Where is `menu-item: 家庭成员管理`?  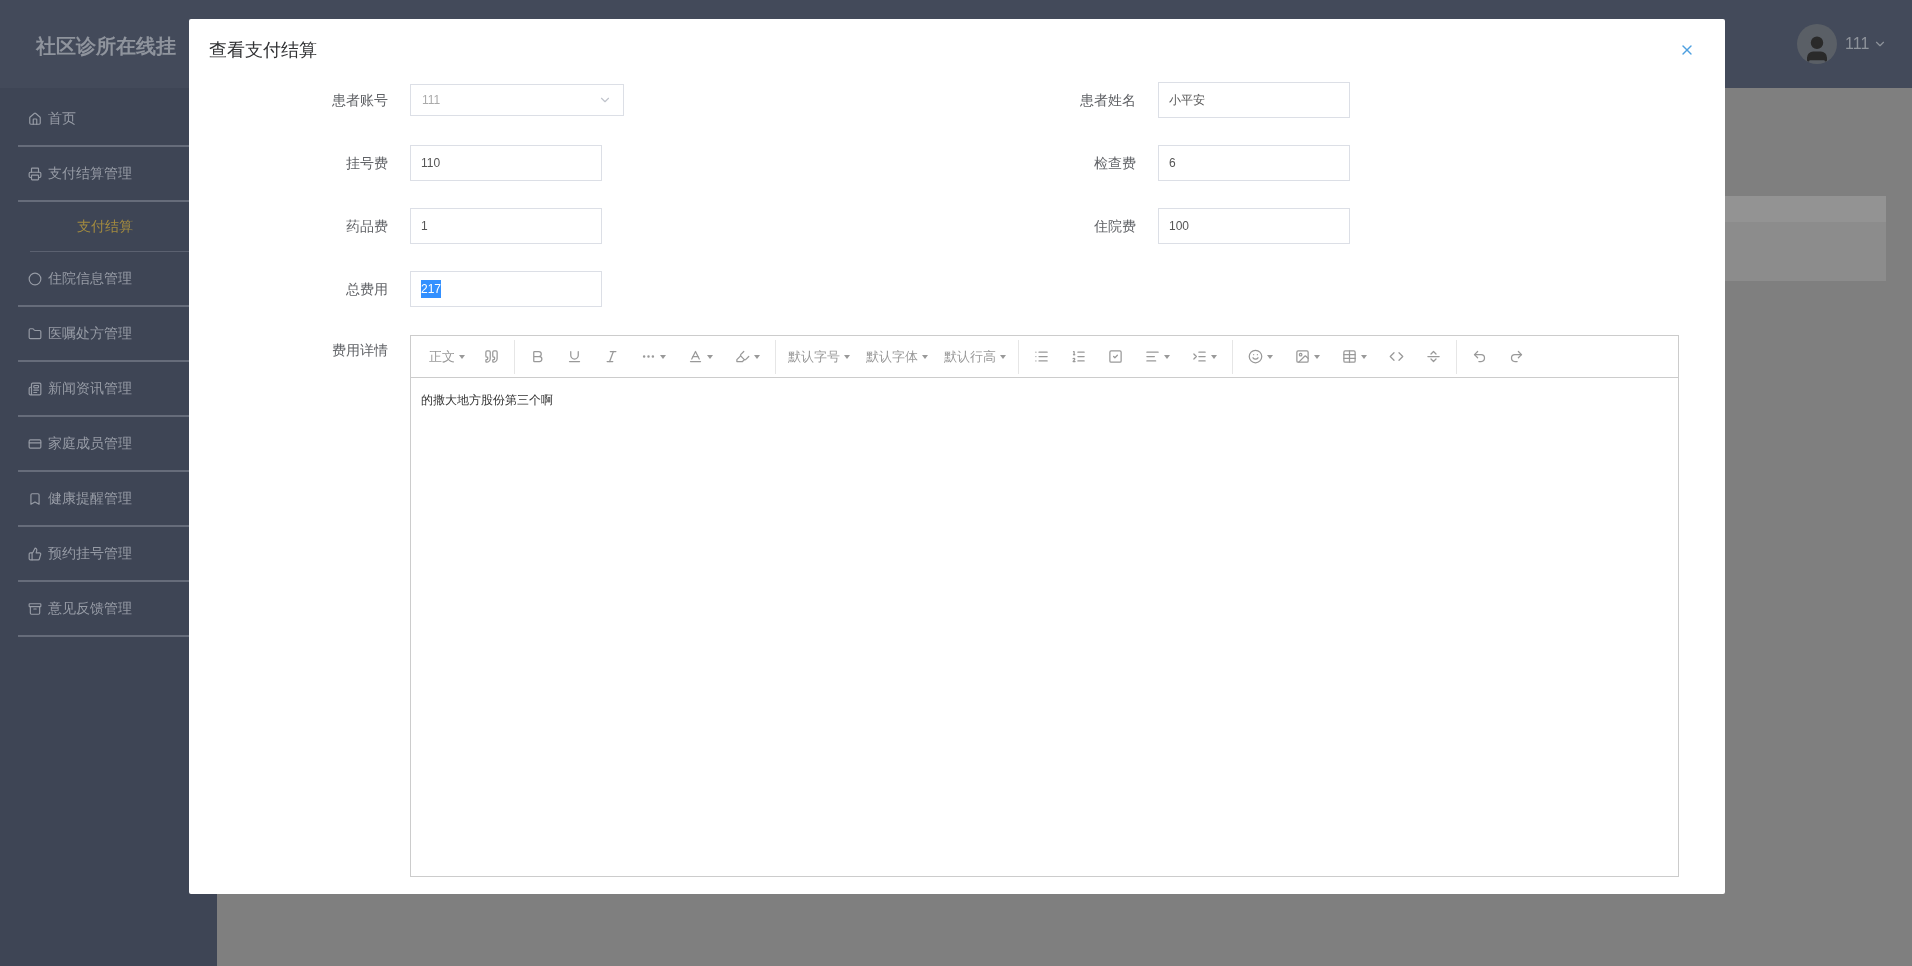
menu-item: 家庭成员管理 is located at coordinates (80, 443).